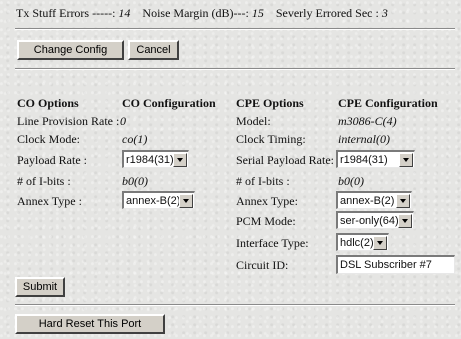 The width and height of the screenshot is (461, 339). What do you see at coordinates (49, 201) in the screenshot?
I see `co-annex-type-label: Annex Type :` at bounding box center [49, 201].